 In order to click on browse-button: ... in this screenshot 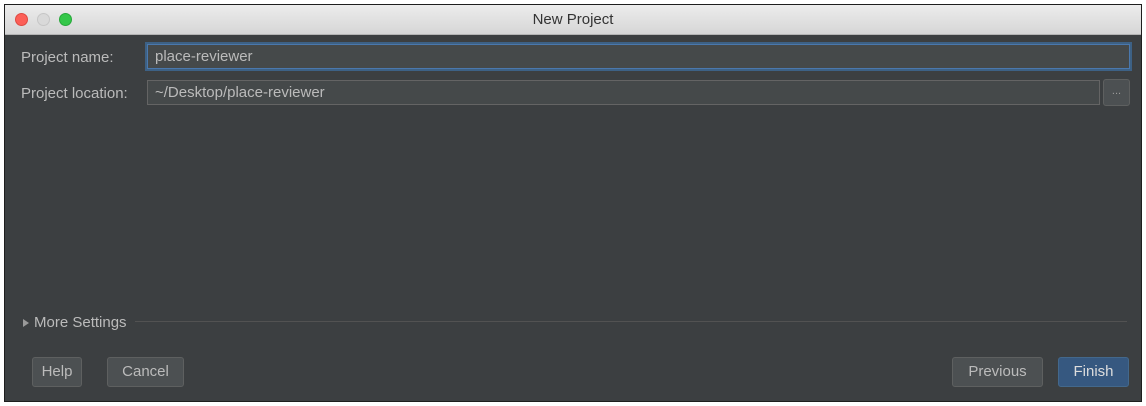, I will do `click(1116, 92)`.